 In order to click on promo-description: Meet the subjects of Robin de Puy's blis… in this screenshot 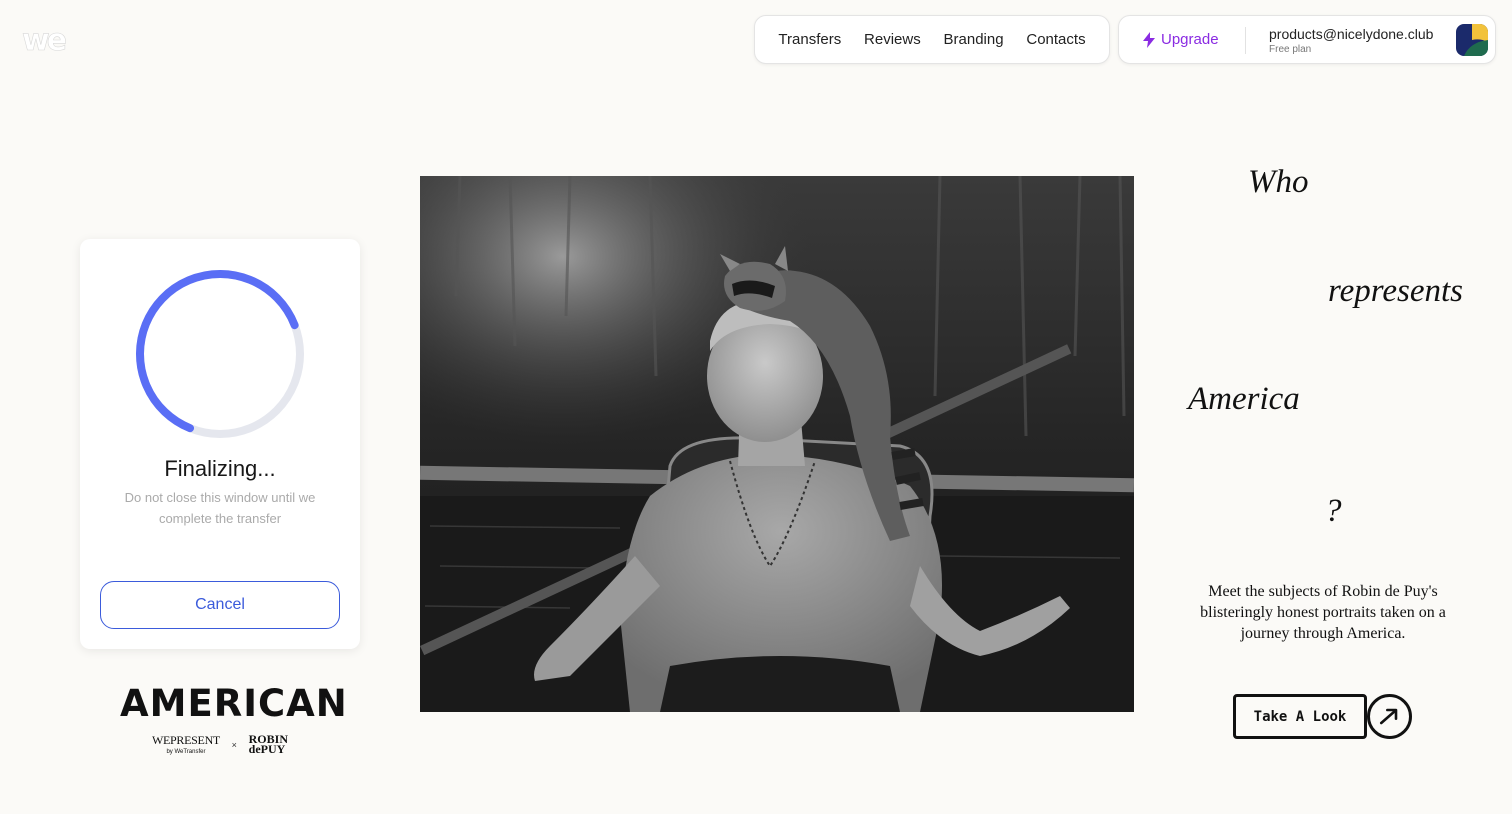, I will do `click(1323, 612)`.